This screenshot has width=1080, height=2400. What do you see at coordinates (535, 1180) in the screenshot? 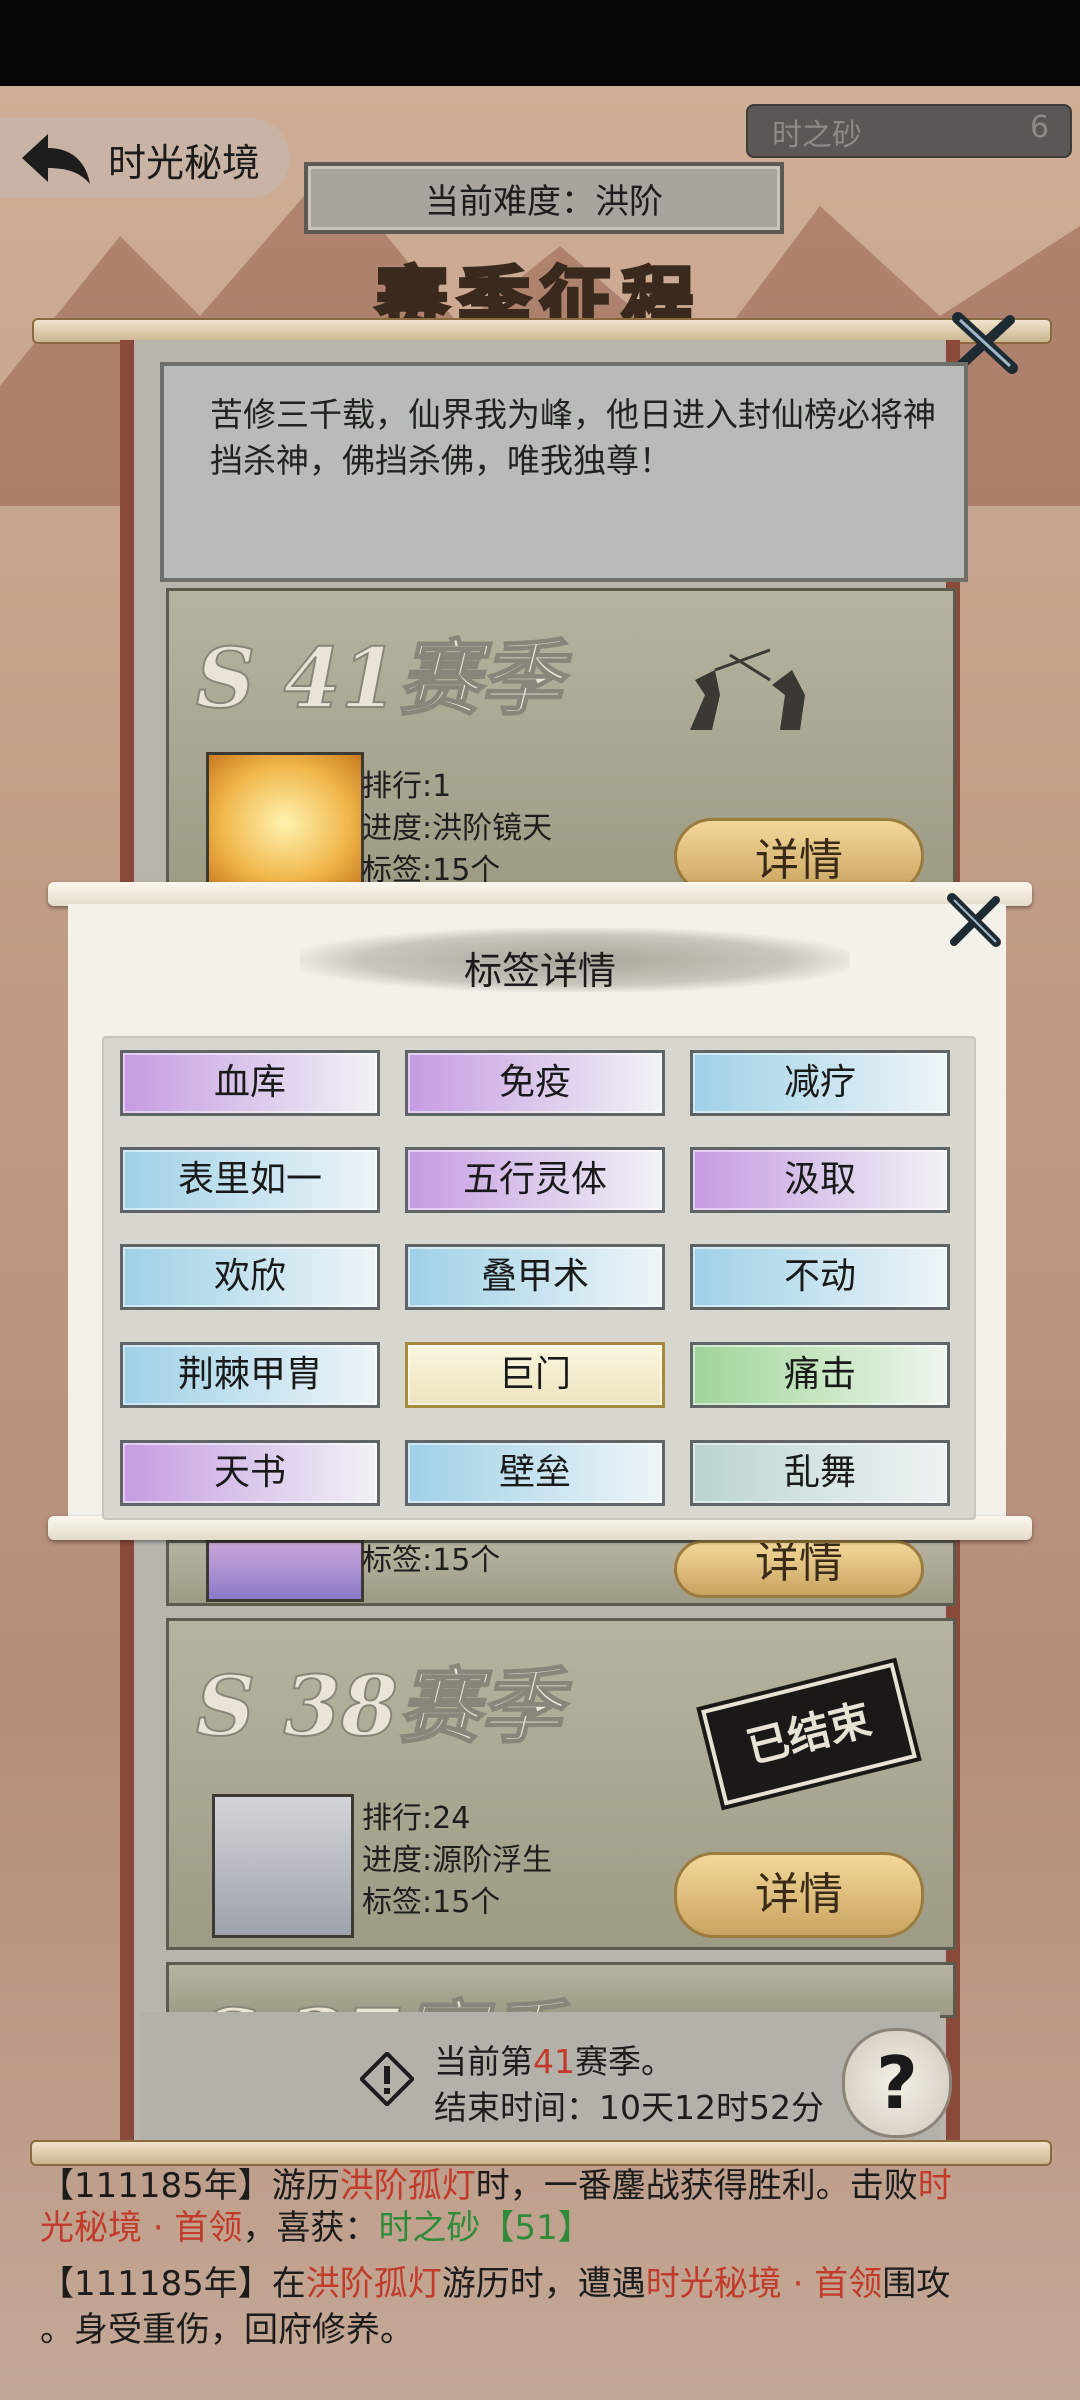
I see `tag-chip: 五行灵体` at bounding box center [535, 1180].